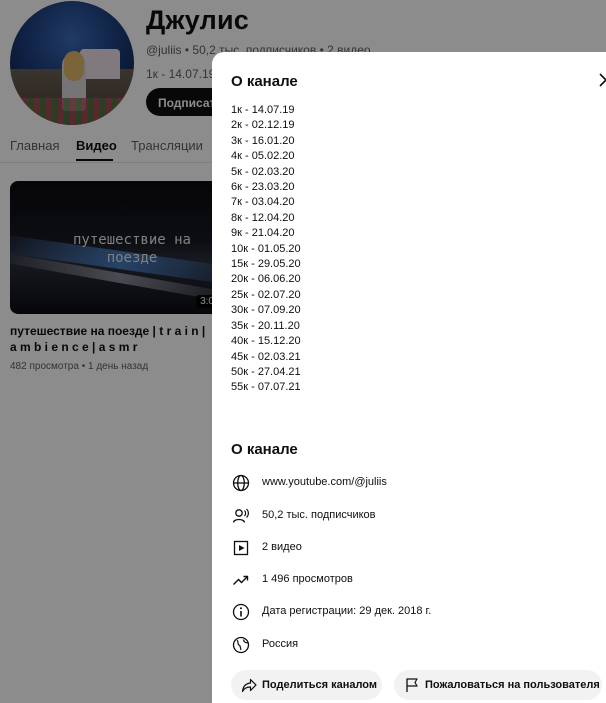 This screenshot has height=703, width=606. What do you see at coordinates (263, 140) in the screenshot?
I see `description-line: 3к - 16.01.20` at bounding box center [263, 140].